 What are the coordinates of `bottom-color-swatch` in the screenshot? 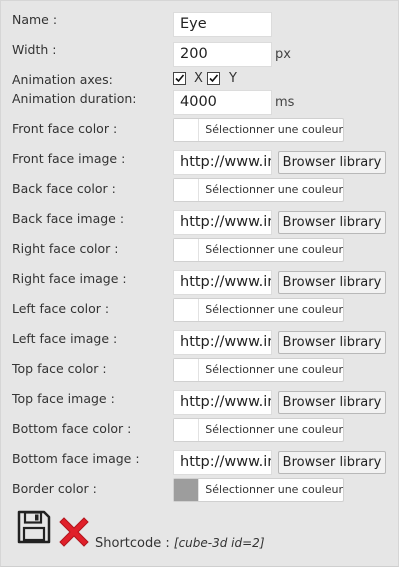 It's located at (187, 430).